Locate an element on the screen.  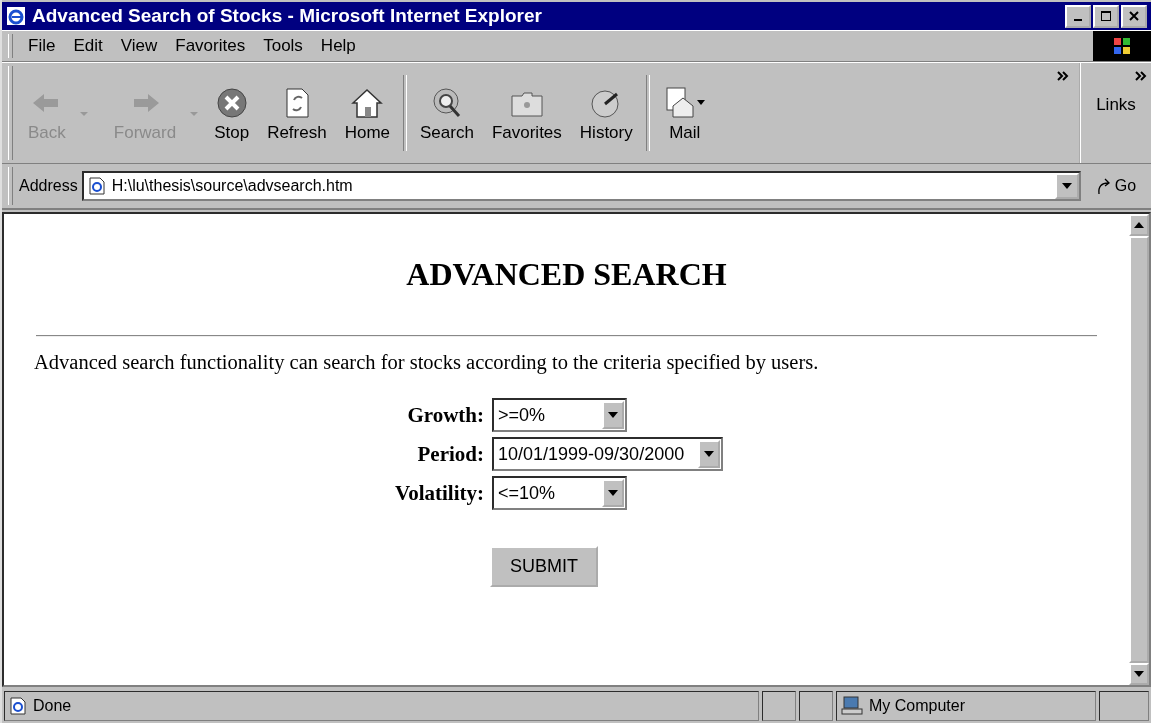
minimize-icon is located at coordinates (1078, 20).